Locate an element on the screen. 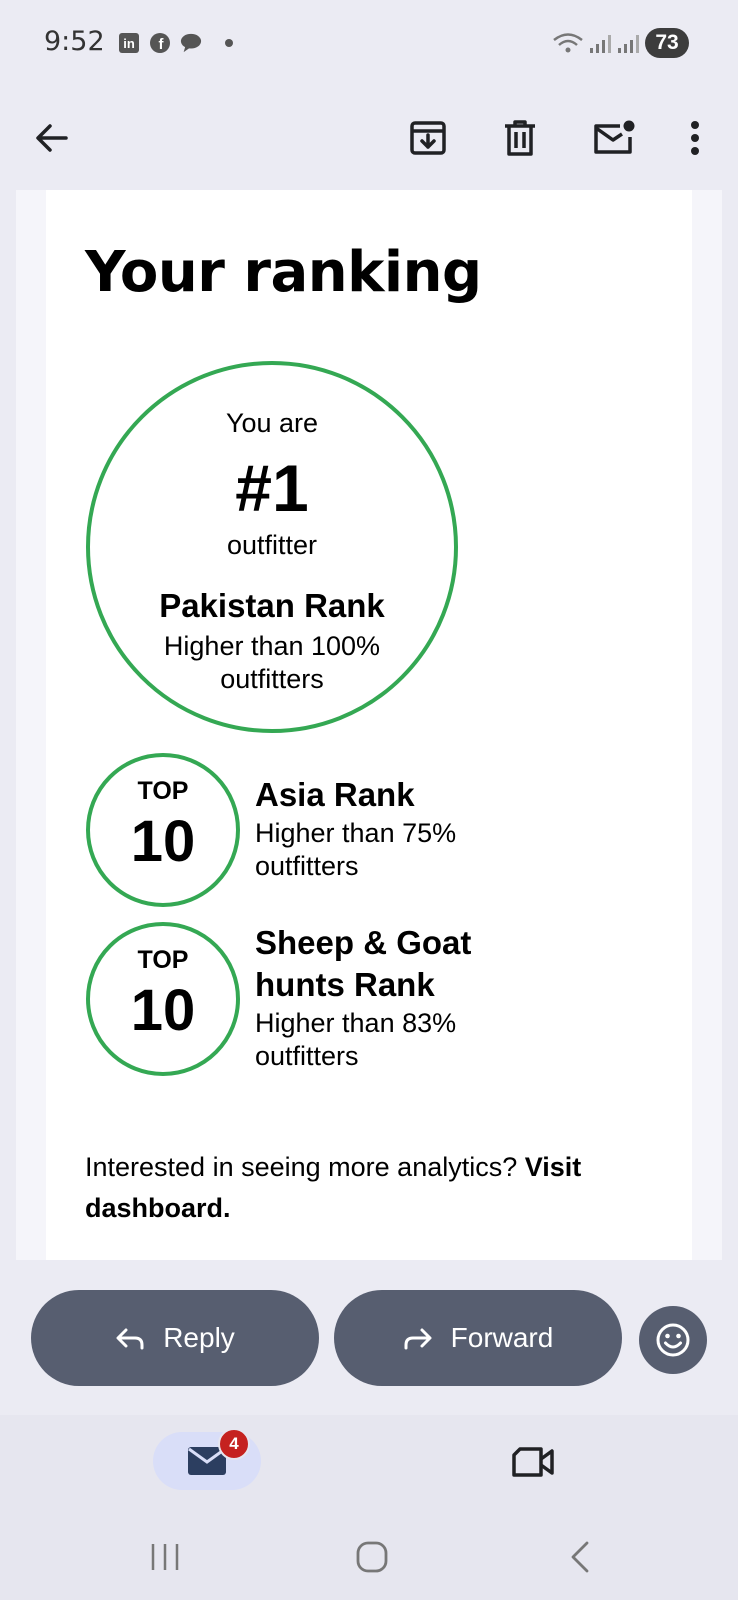  bottom-navigation is located at coordinates (369, 1467).